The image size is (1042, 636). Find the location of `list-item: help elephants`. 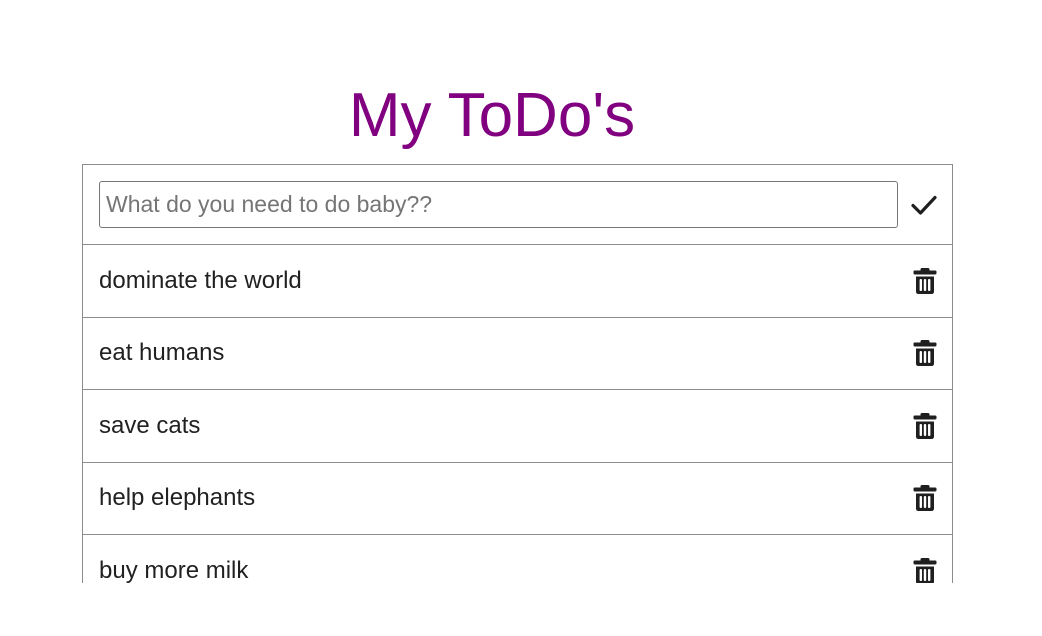

list-item: help elephants is located at coordinates (517, 499).